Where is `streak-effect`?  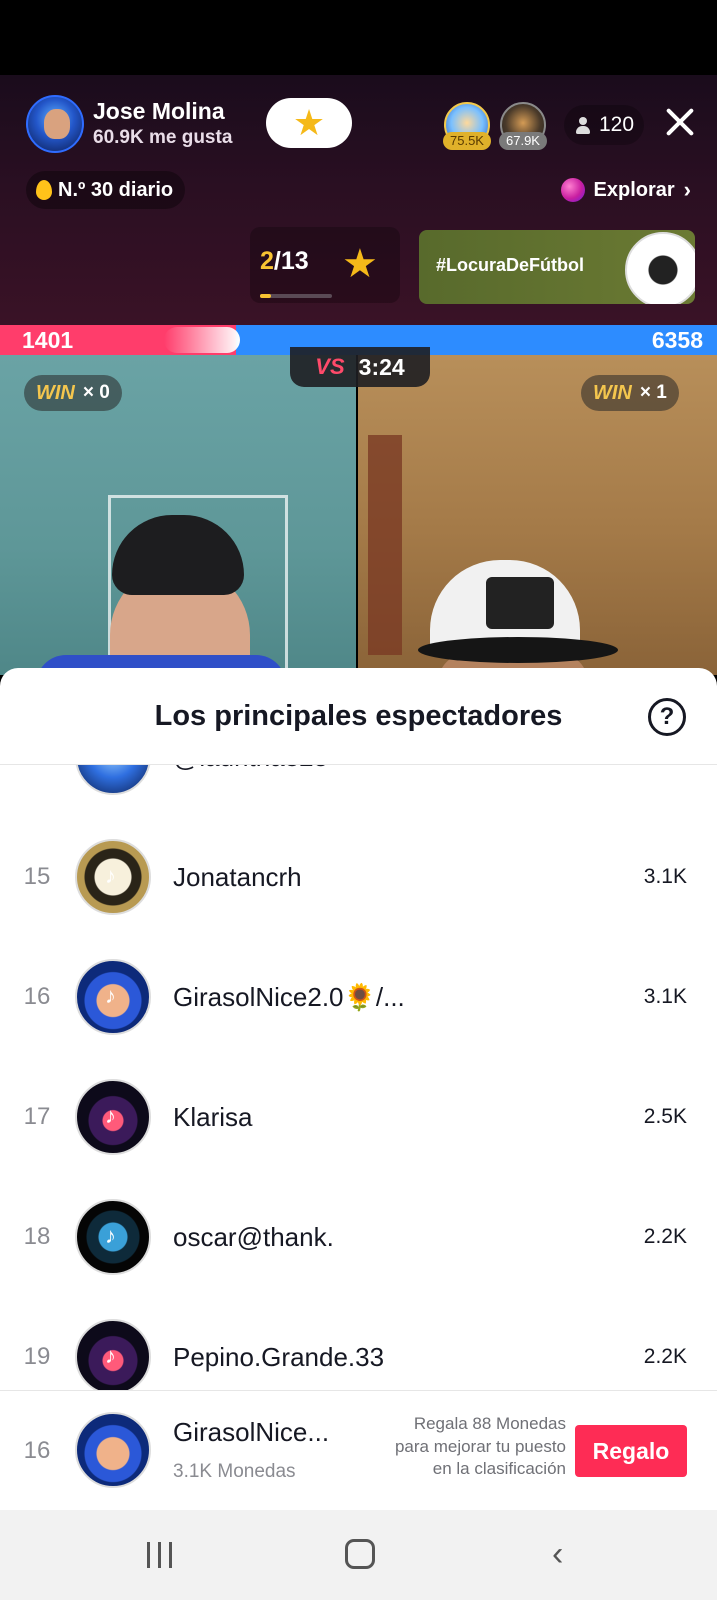
streak-effect is located at coordinates (202, 340).